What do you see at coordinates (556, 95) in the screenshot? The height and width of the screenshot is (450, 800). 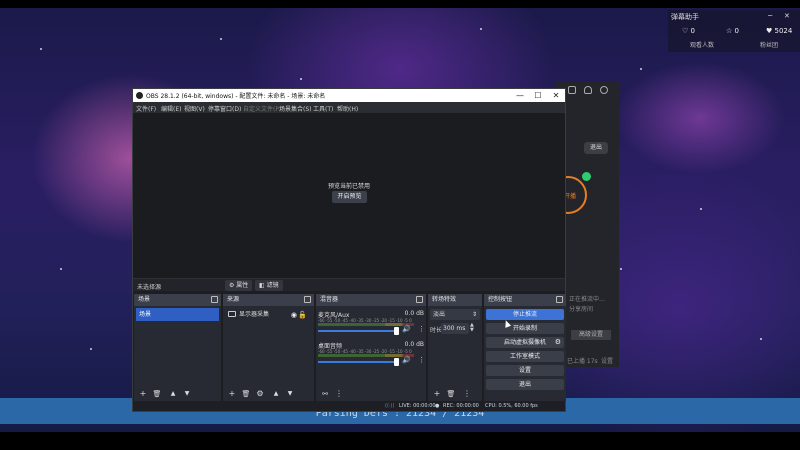 I see `close-button: ✕` at bounding box center [556, 95].